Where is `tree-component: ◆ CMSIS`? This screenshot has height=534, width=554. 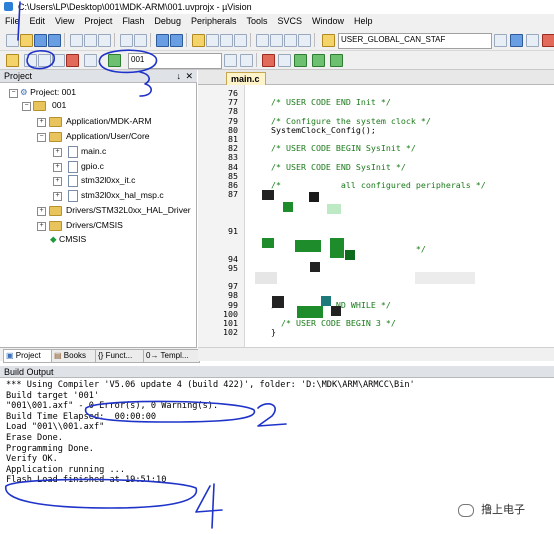
tree-component: ◆ CMSIS is located at coordinates (68, 239).